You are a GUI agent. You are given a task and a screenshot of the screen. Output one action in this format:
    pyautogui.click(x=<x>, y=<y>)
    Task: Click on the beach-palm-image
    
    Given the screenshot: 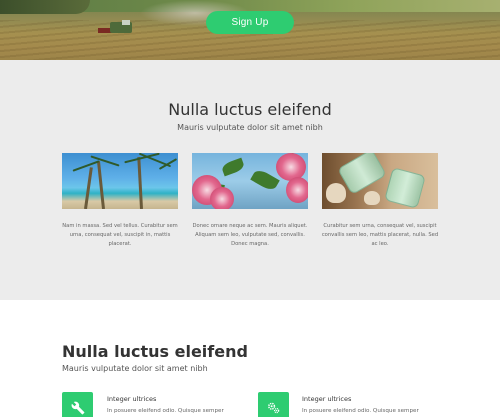 What is the action you would take?
    pyautogui.click(x=120, y=181)
    